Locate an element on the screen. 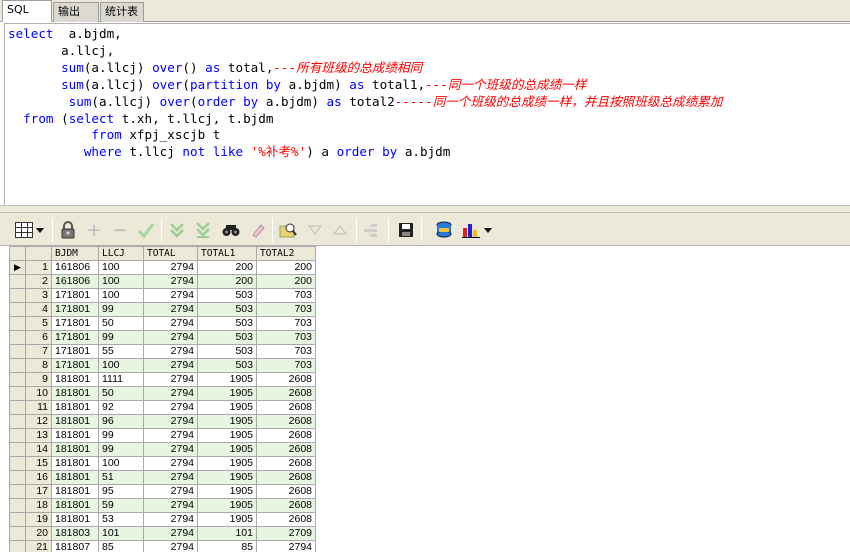 The height and width of the screenshot is (552, 850). tab-output: 输出 is located at coordinates (76, 12).